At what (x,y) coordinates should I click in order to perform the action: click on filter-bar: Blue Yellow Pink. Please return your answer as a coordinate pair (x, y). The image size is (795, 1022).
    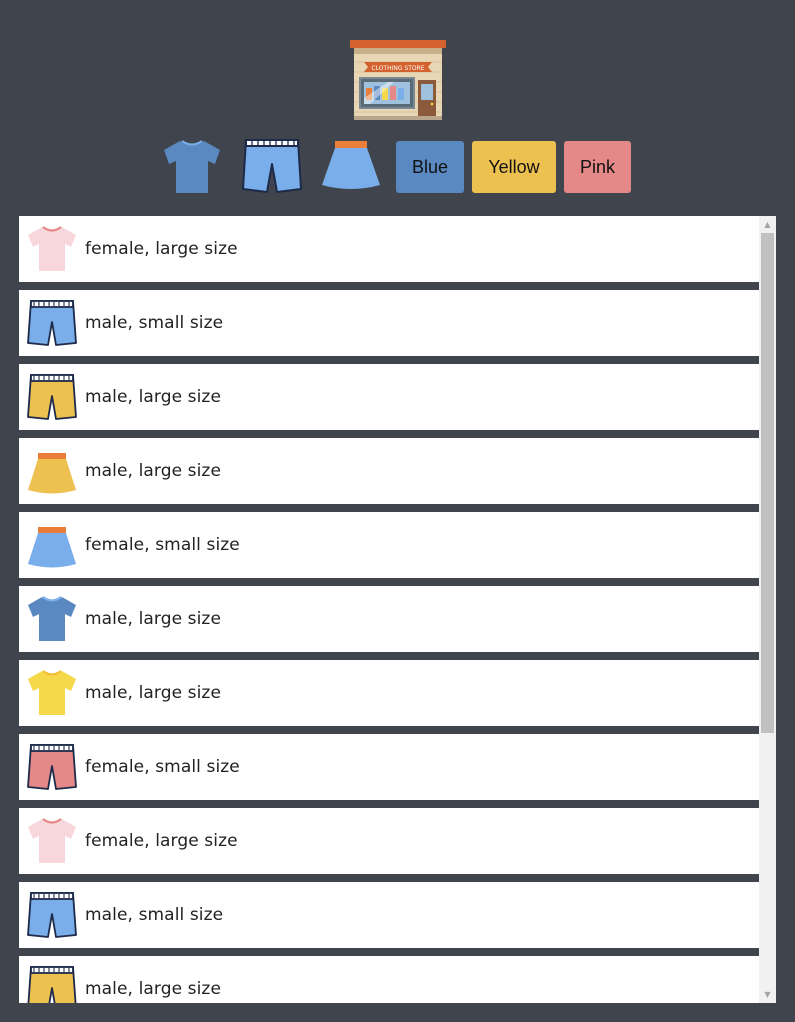
    Looking at the image, I should click on (397, 167).